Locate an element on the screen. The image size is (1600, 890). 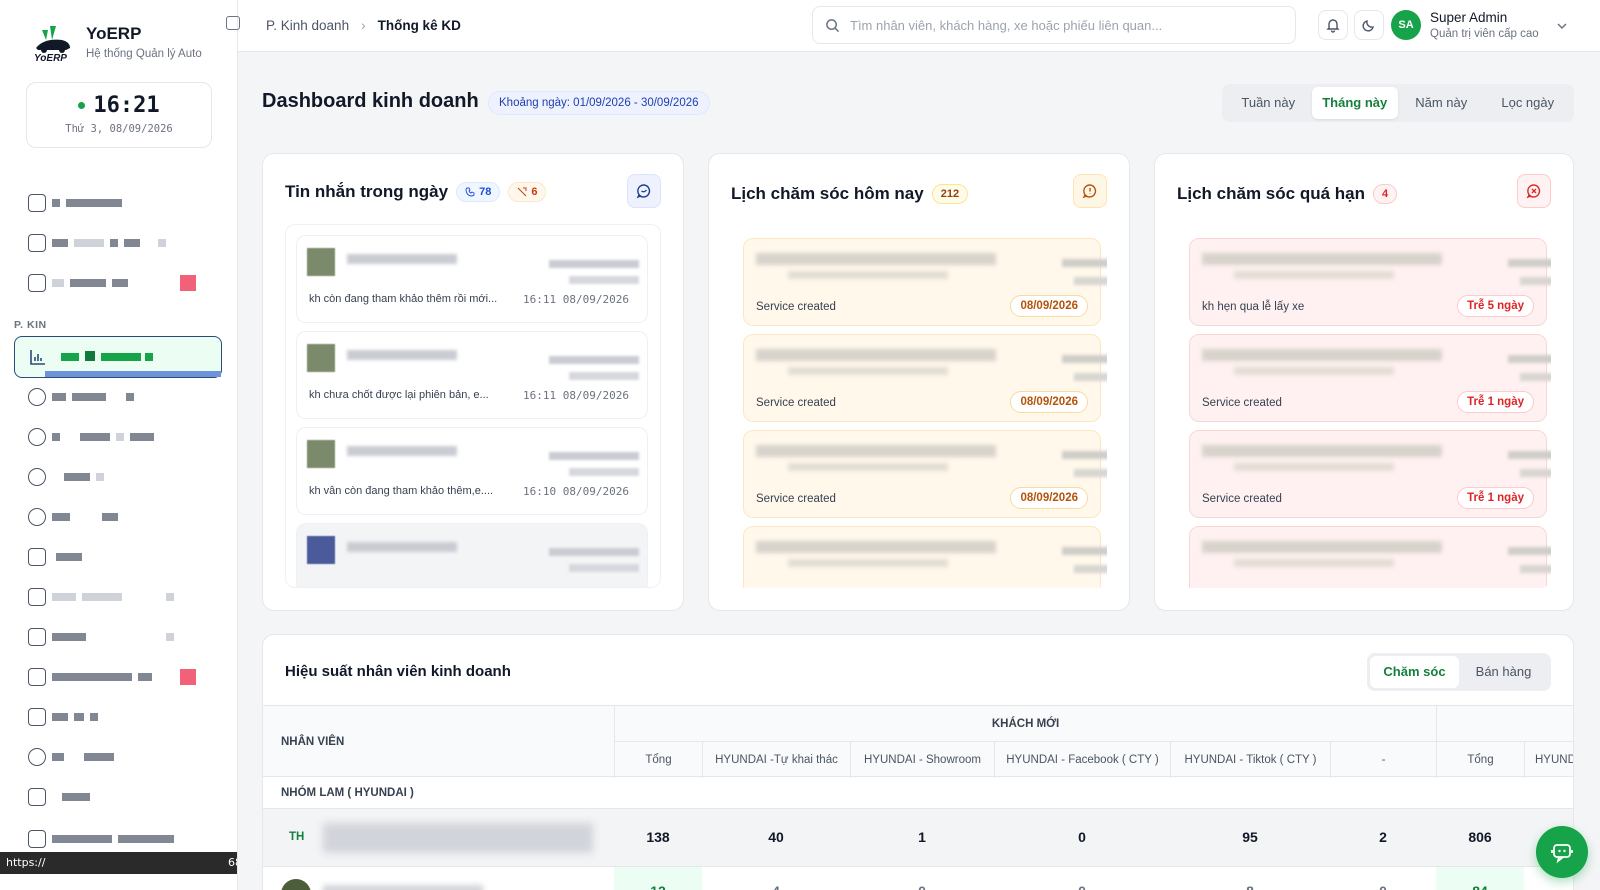
table-cell: 806 is located at coordinates (1480, 837).